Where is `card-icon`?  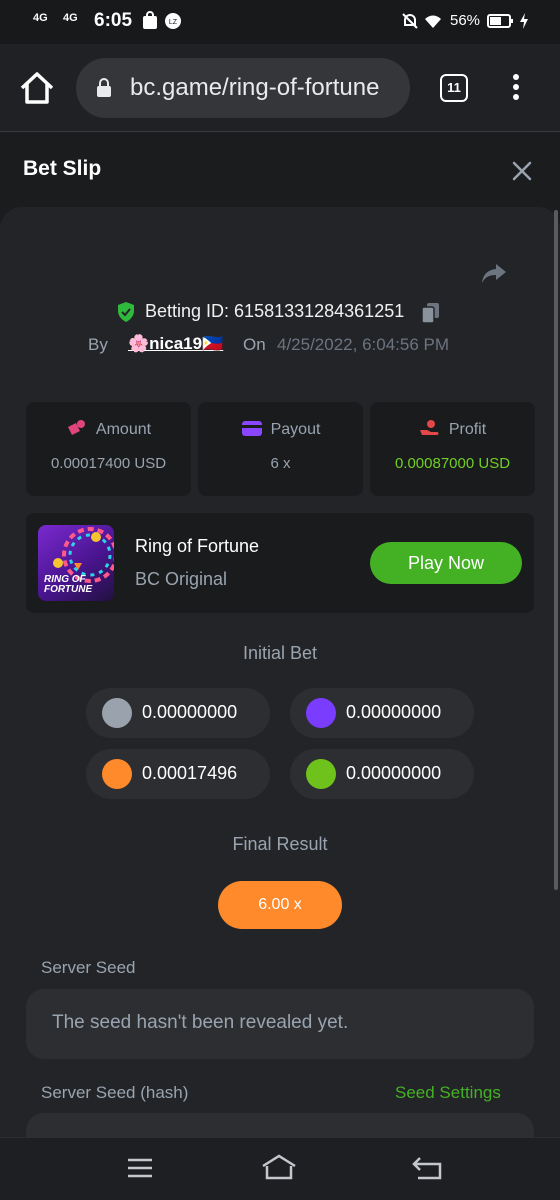
card-icon is located at coordinates (251, 428).